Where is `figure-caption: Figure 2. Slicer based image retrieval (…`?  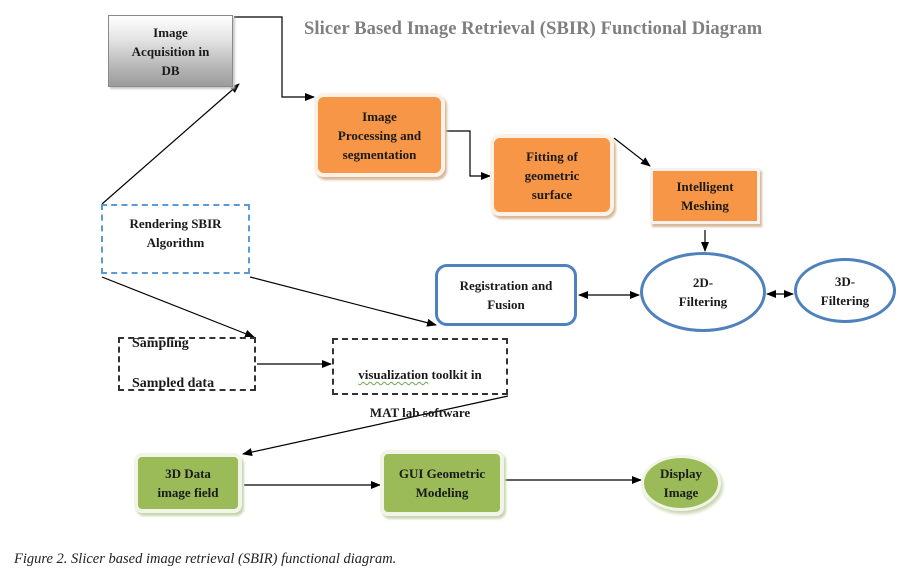
figure-caption: Figure 2. Slicer based image retrieval (… is located at coordinates (205, 559).